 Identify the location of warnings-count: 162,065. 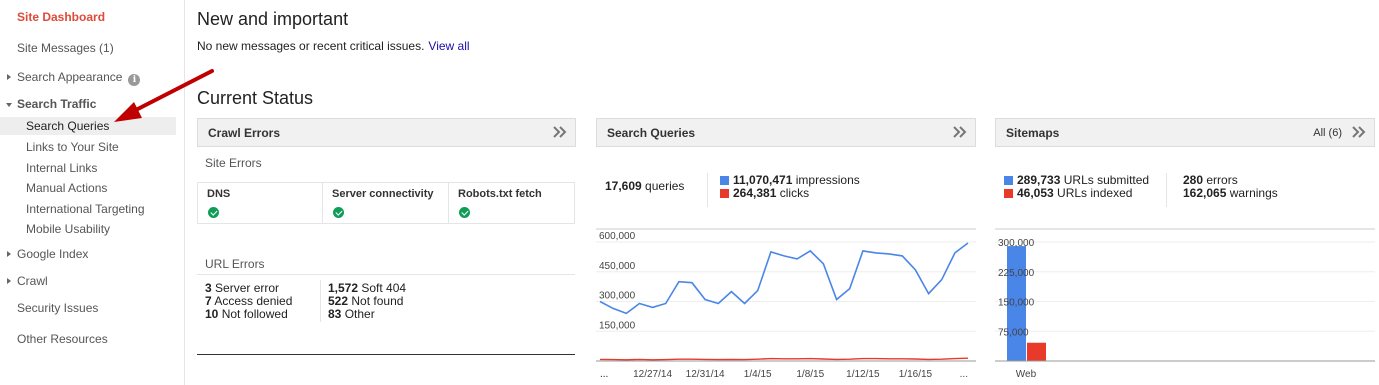
(1205, 193).